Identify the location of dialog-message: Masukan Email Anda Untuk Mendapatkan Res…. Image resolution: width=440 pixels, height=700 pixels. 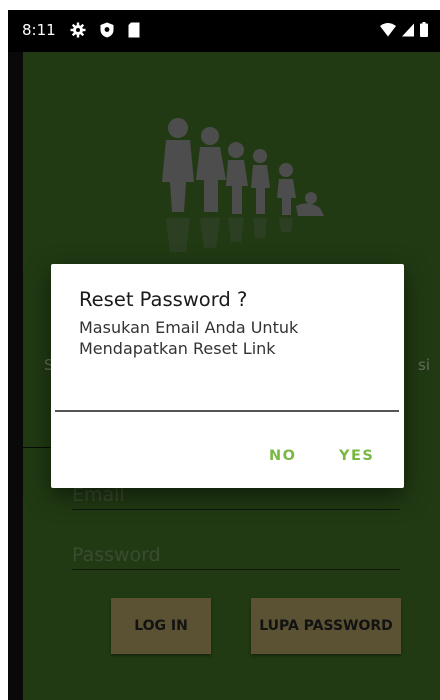
(189, 338).